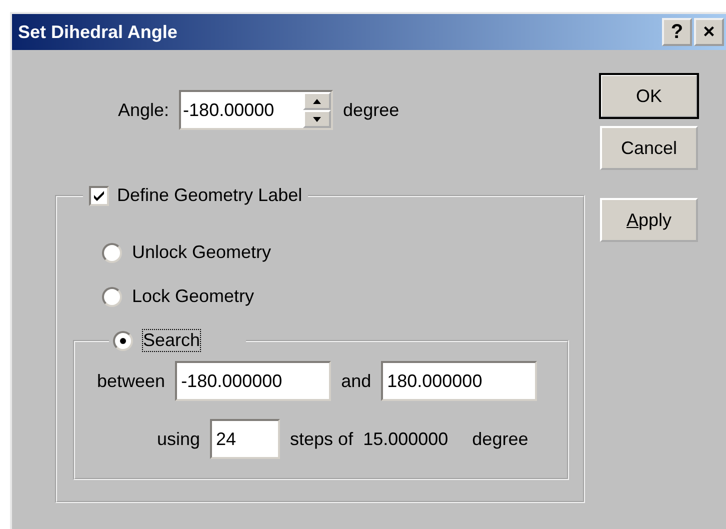 Image resolution: width=726 pixels, height=529 pixels. Describe the element at coordinates (245, 439) in the screenshot. I see `input-field: 24` at that location.